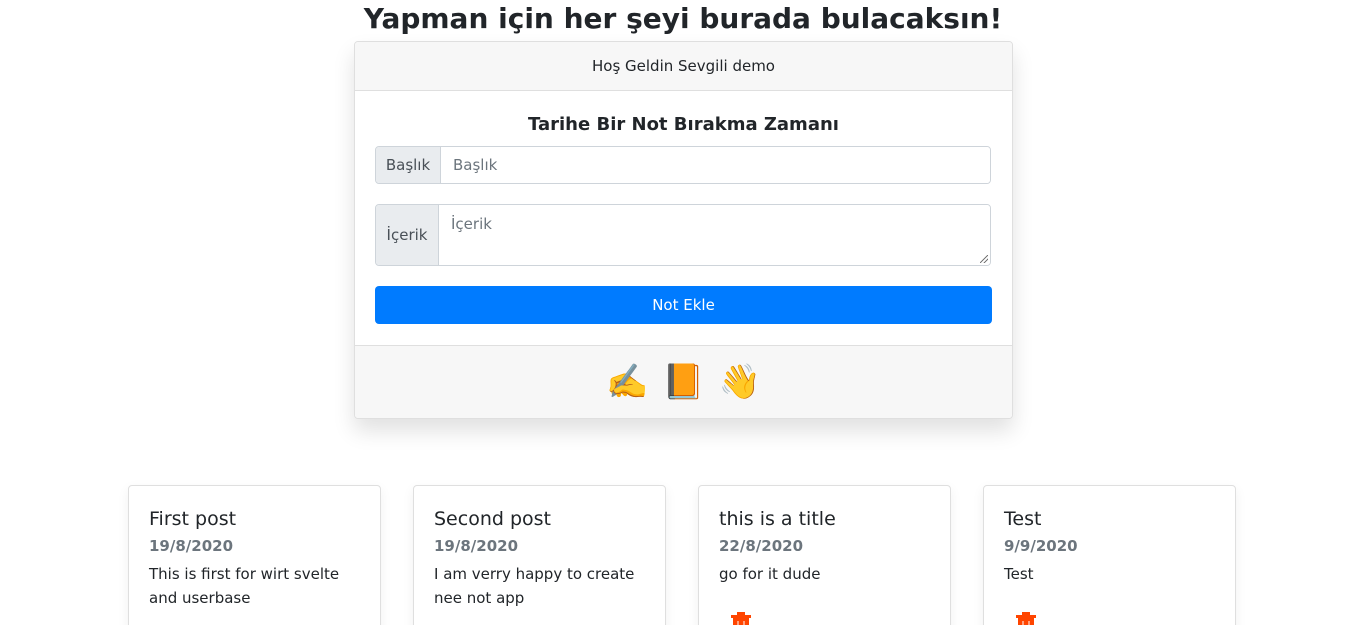 This screenshot has width=1366, height=625. I want to click on post-card: this is a title 22/8/2020 go for it dude, so click(824, 555).